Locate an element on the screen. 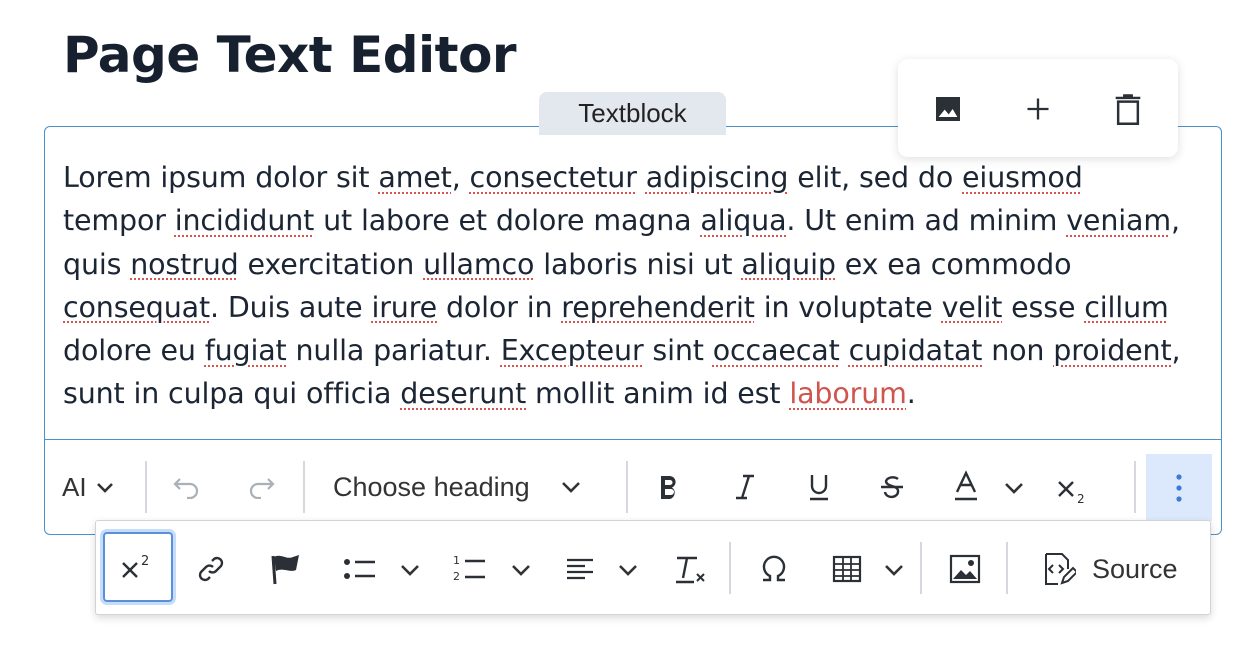 The width and height of the screenshot is (1256, 664). font-color-icon is located at coordinates (966, 486).